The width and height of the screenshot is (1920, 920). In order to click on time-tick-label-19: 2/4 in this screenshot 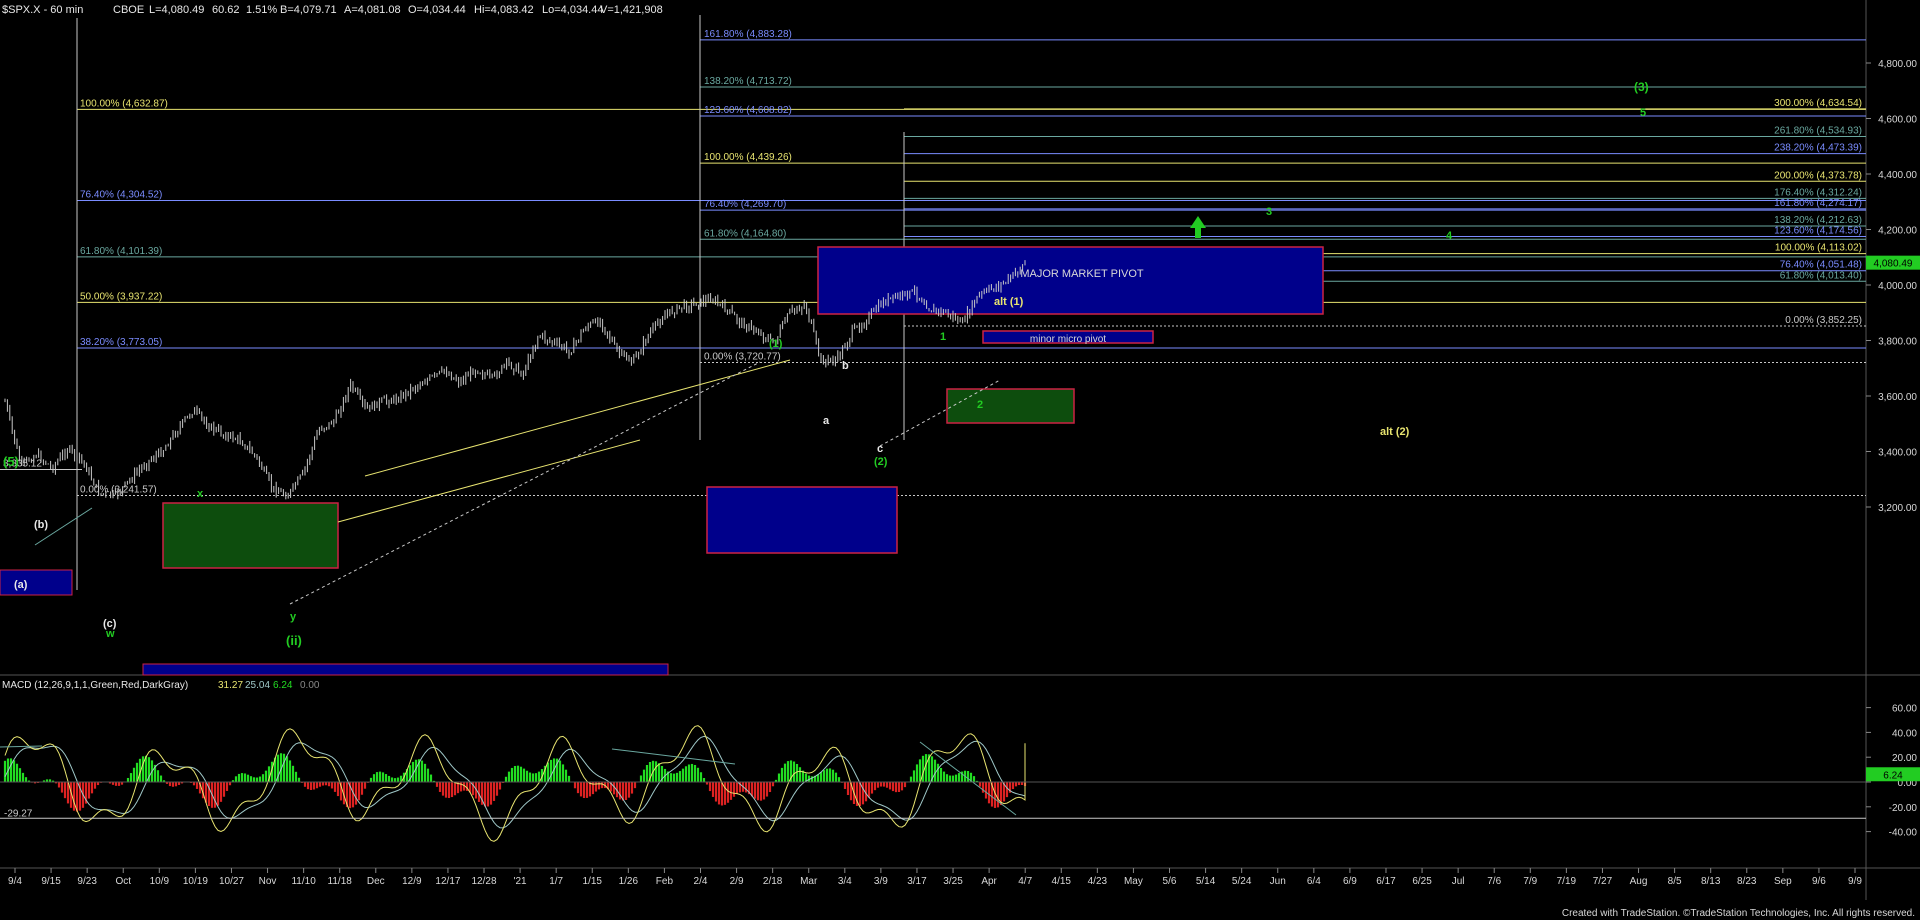, I will do `click(701, 881)`.